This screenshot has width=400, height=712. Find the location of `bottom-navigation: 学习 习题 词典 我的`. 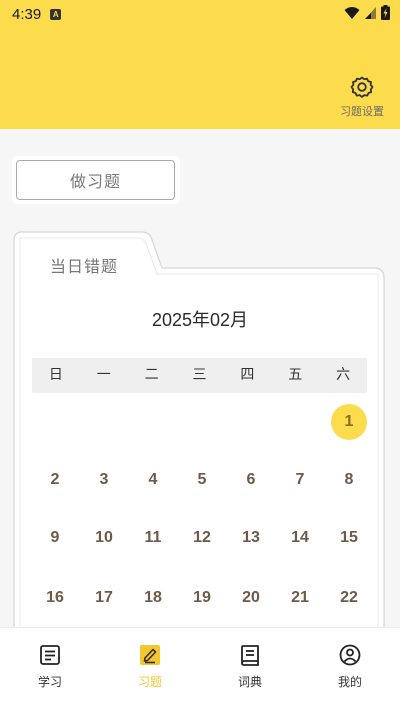

bottom-navigation: 学习 习题 词典 我的 is located at coordinates (200, 669).